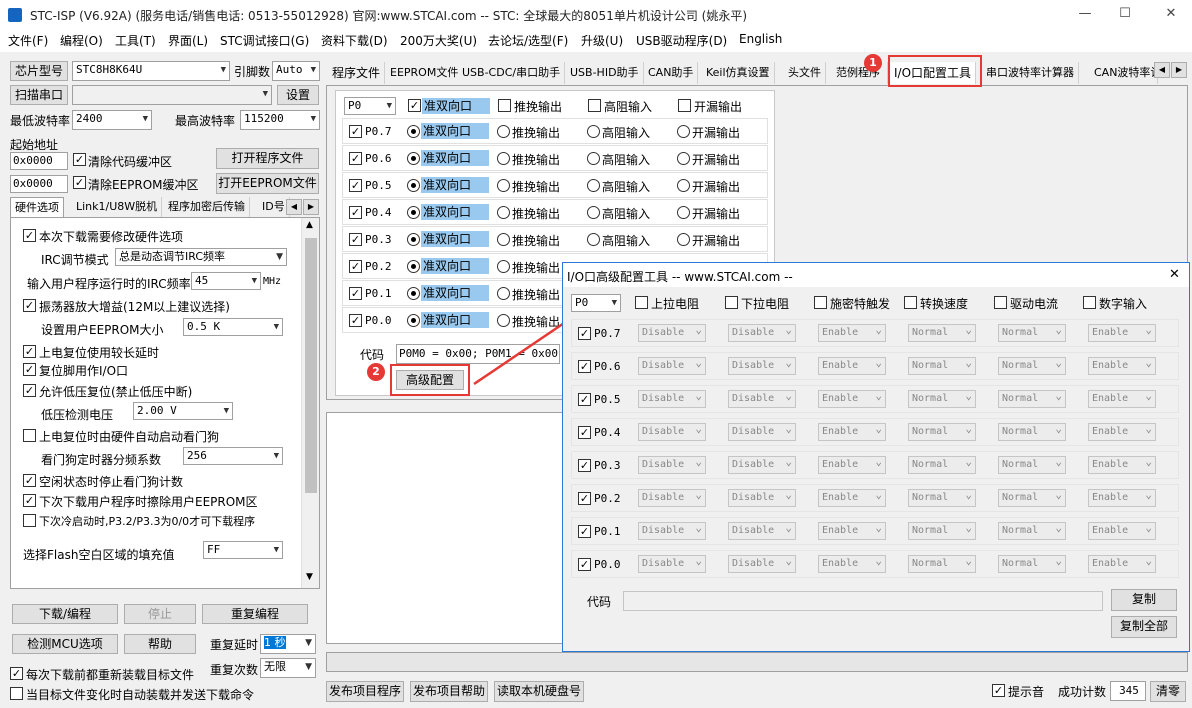  I want to click on maximize-button: ☐, so click(1125, 14).